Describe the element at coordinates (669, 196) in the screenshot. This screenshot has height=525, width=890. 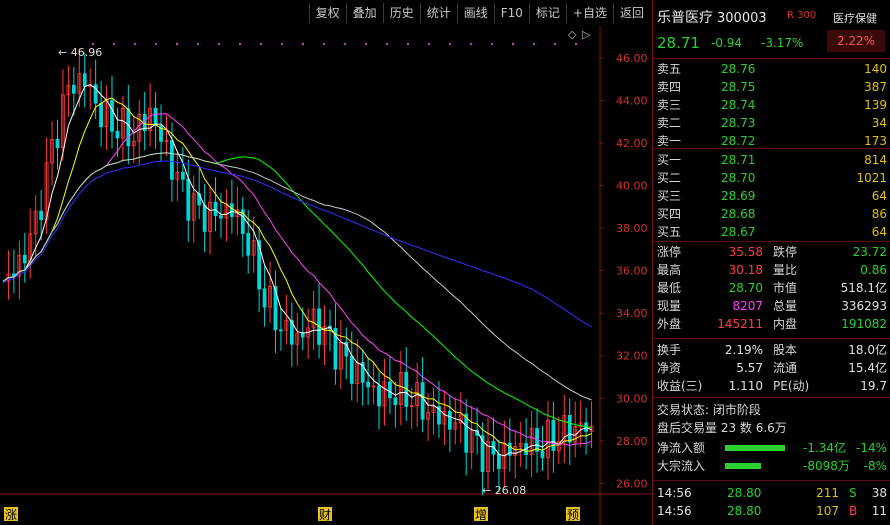
I see `level-label: 买三` at that location.